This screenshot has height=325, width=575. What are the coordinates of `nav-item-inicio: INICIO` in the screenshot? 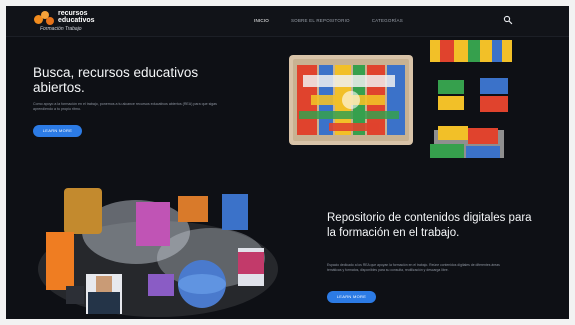 It's located at (261, 21).